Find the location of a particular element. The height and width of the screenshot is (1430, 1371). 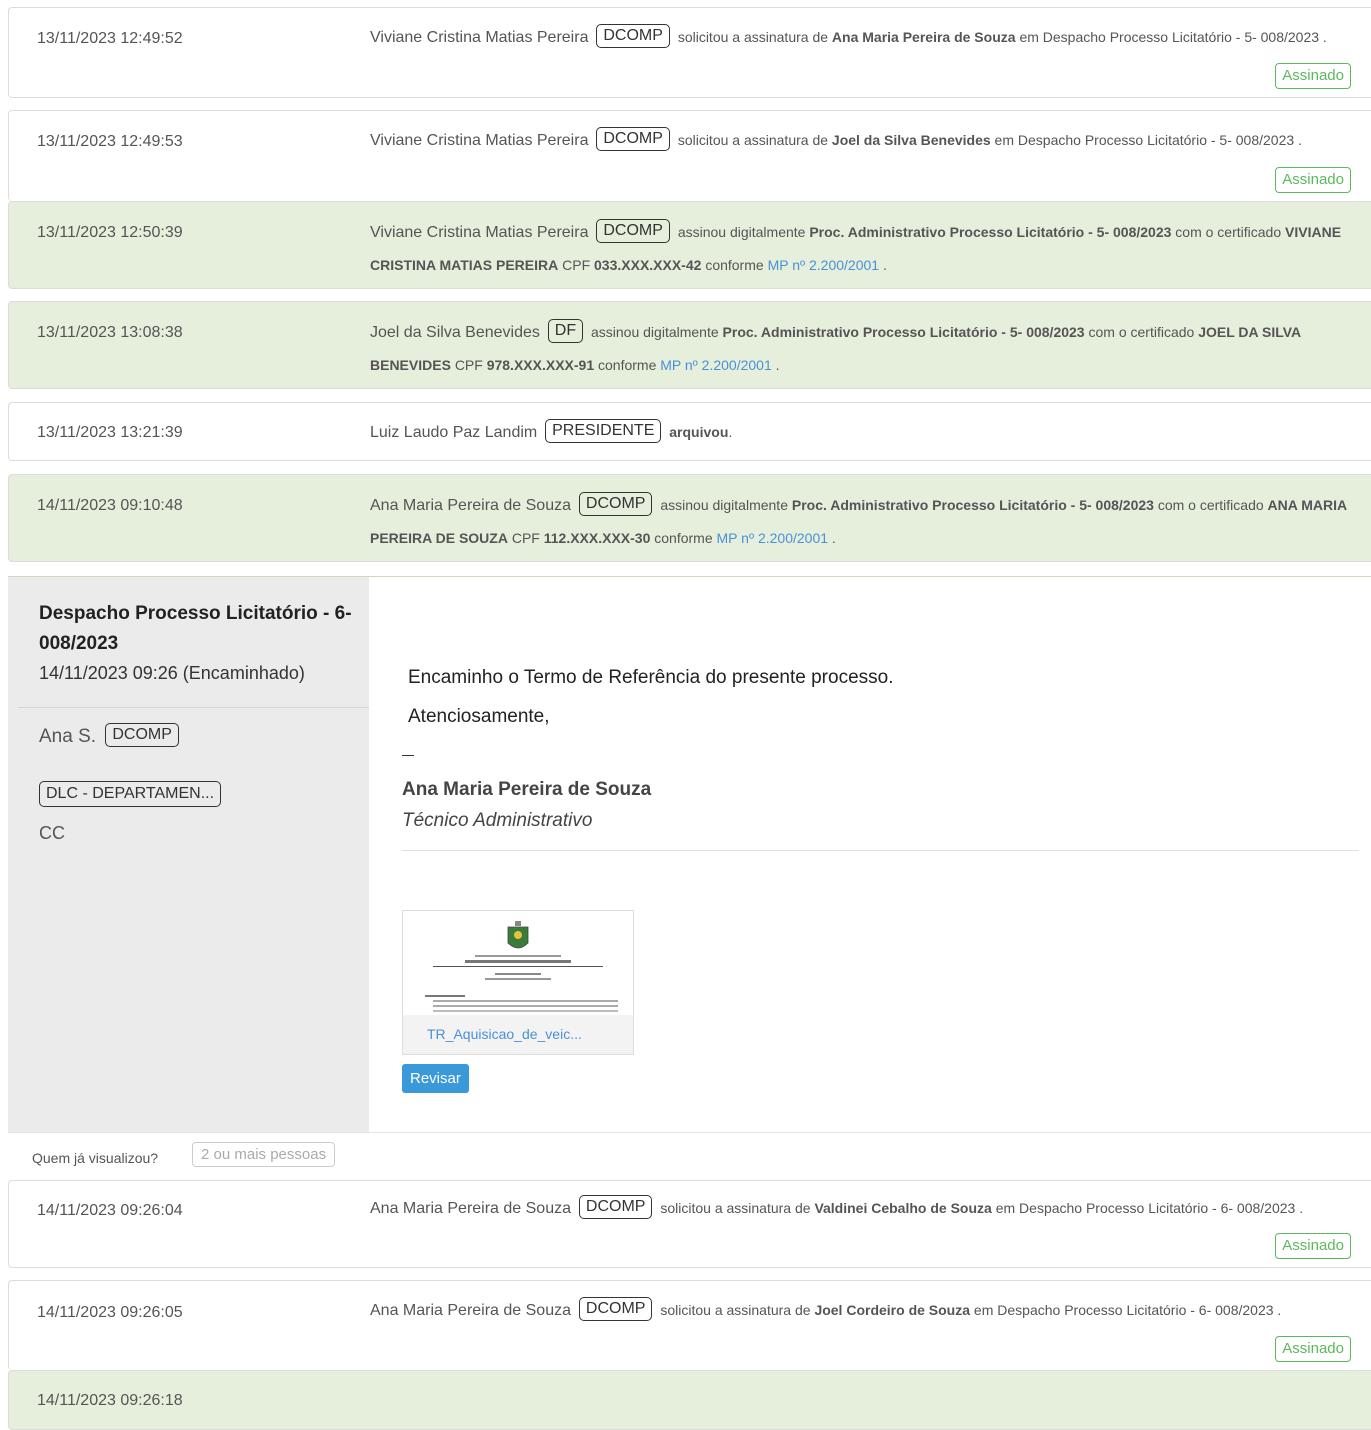

body-paragraph: Atenciosamente, is located at coordinates (479, 716).